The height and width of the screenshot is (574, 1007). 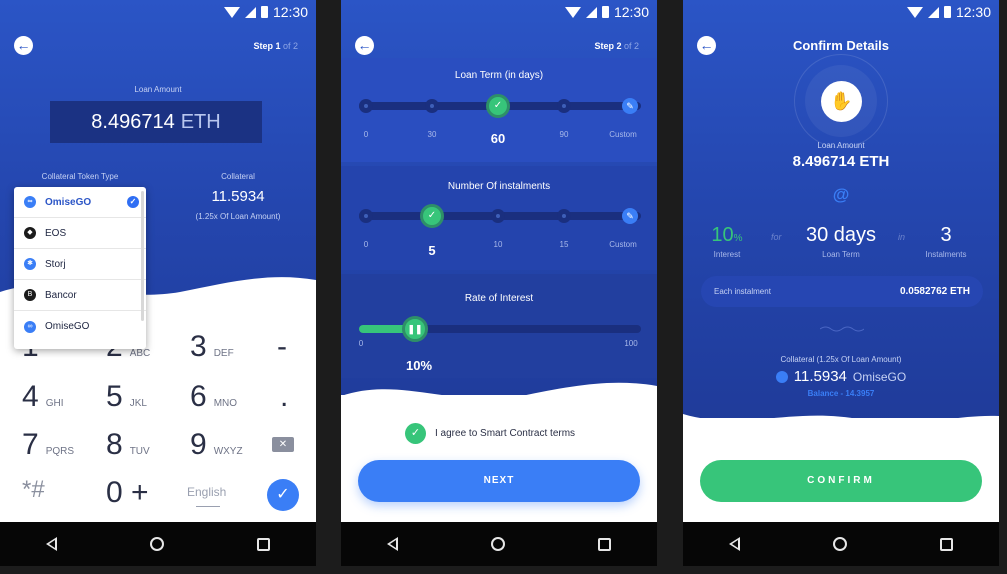 I want to click on done-check-button: ✓, so click(x=283, y=495).